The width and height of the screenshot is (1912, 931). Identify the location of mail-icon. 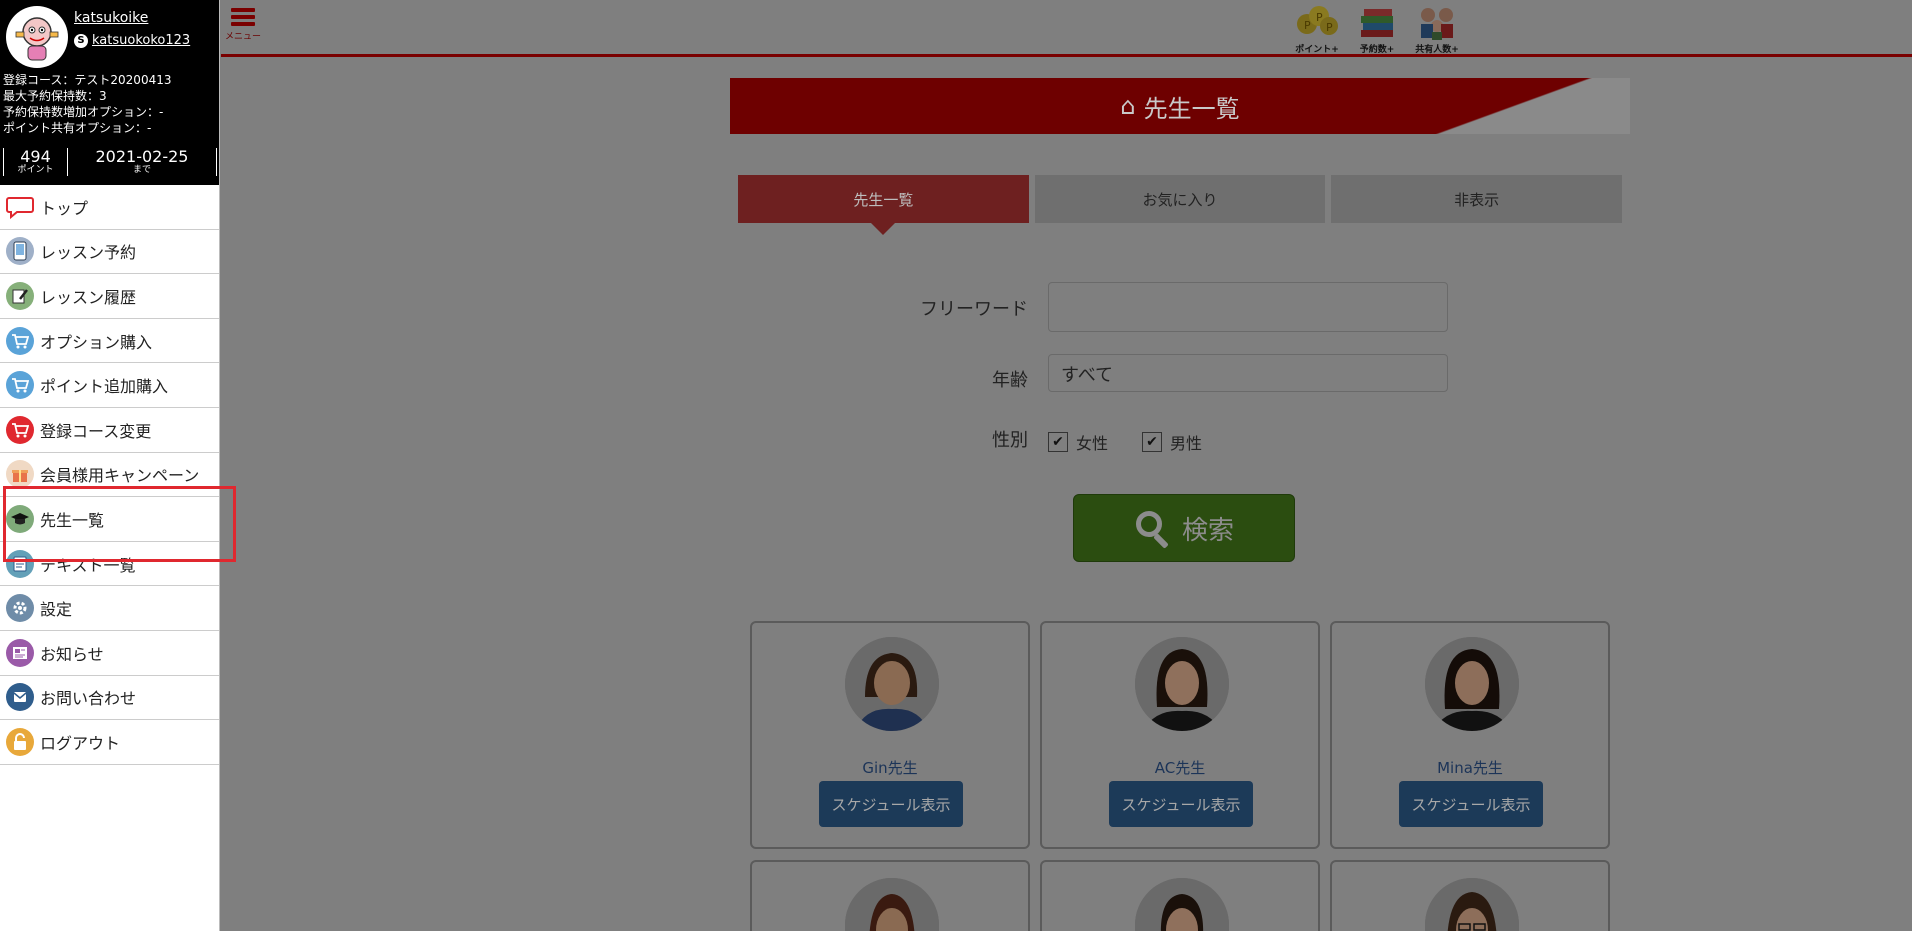
(20, 697).